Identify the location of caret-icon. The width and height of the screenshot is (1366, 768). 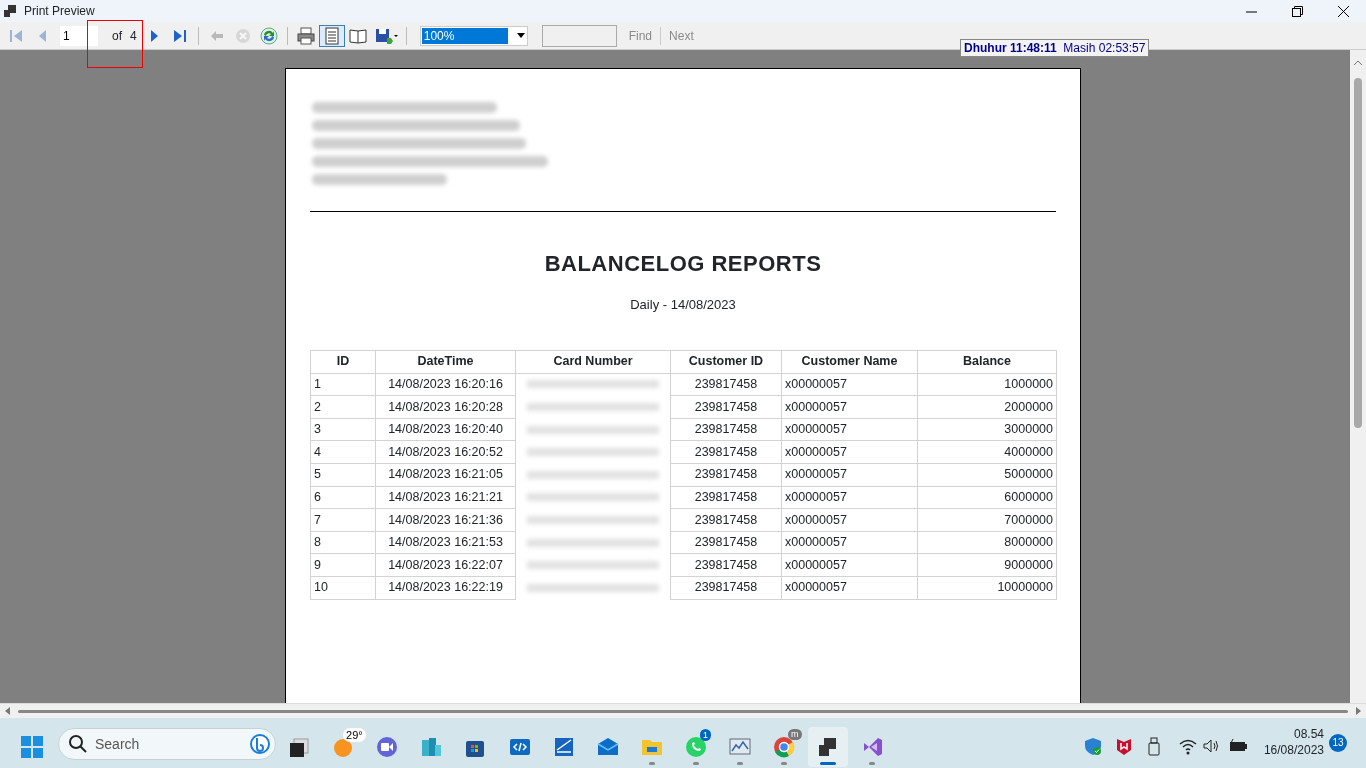
(520, 35).